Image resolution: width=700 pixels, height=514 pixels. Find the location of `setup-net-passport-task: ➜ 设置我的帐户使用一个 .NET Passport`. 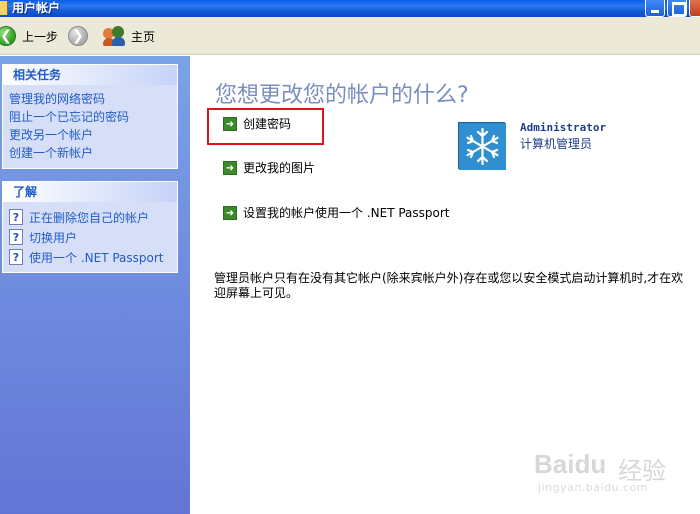

setup-net-passport-task: ➜ 设置我的帐户使用一个 .NET Passport is located at coordinates (336, 212).